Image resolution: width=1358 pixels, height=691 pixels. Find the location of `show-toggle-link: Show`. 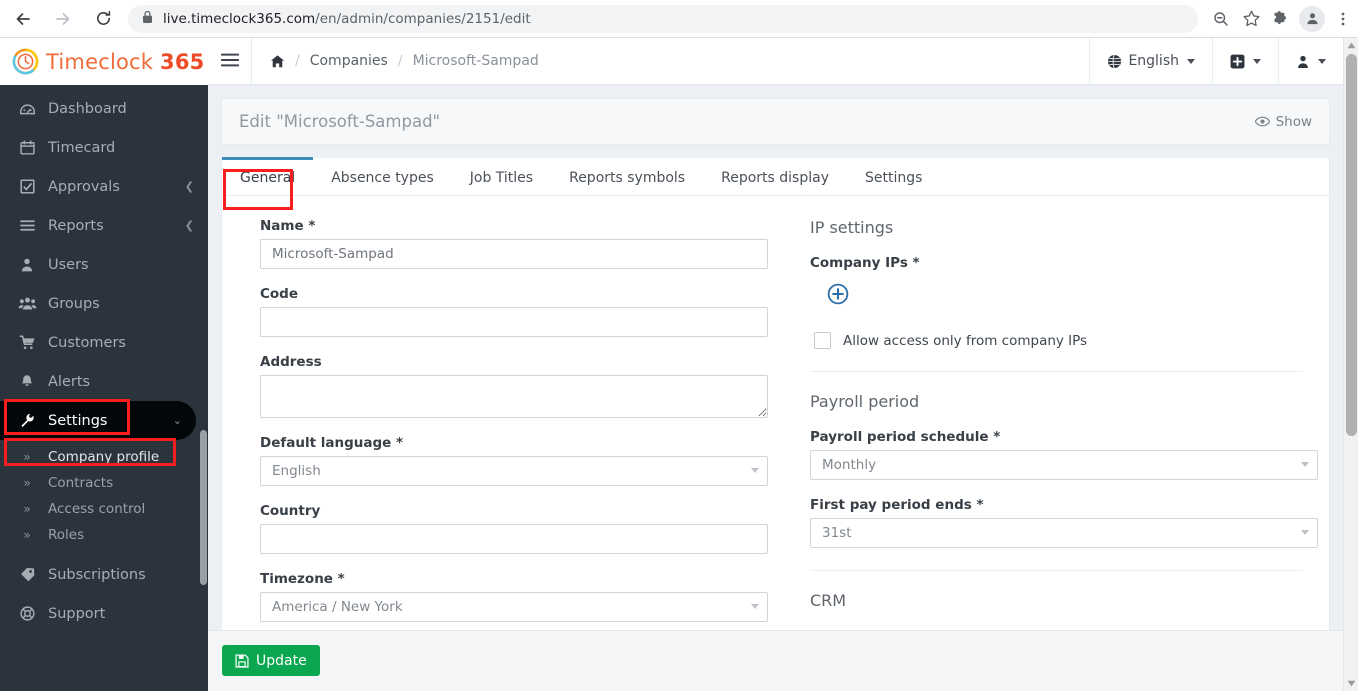

show-toggle-link: Show is located at coordinates (1283, 122).